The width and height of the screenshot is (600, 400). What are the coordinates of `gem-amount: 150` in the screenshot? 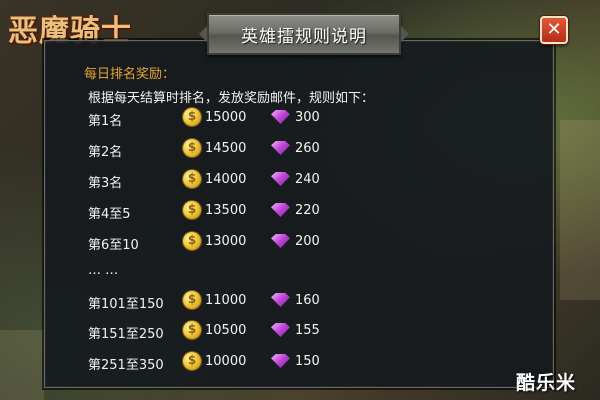 It's located at (307, 361).